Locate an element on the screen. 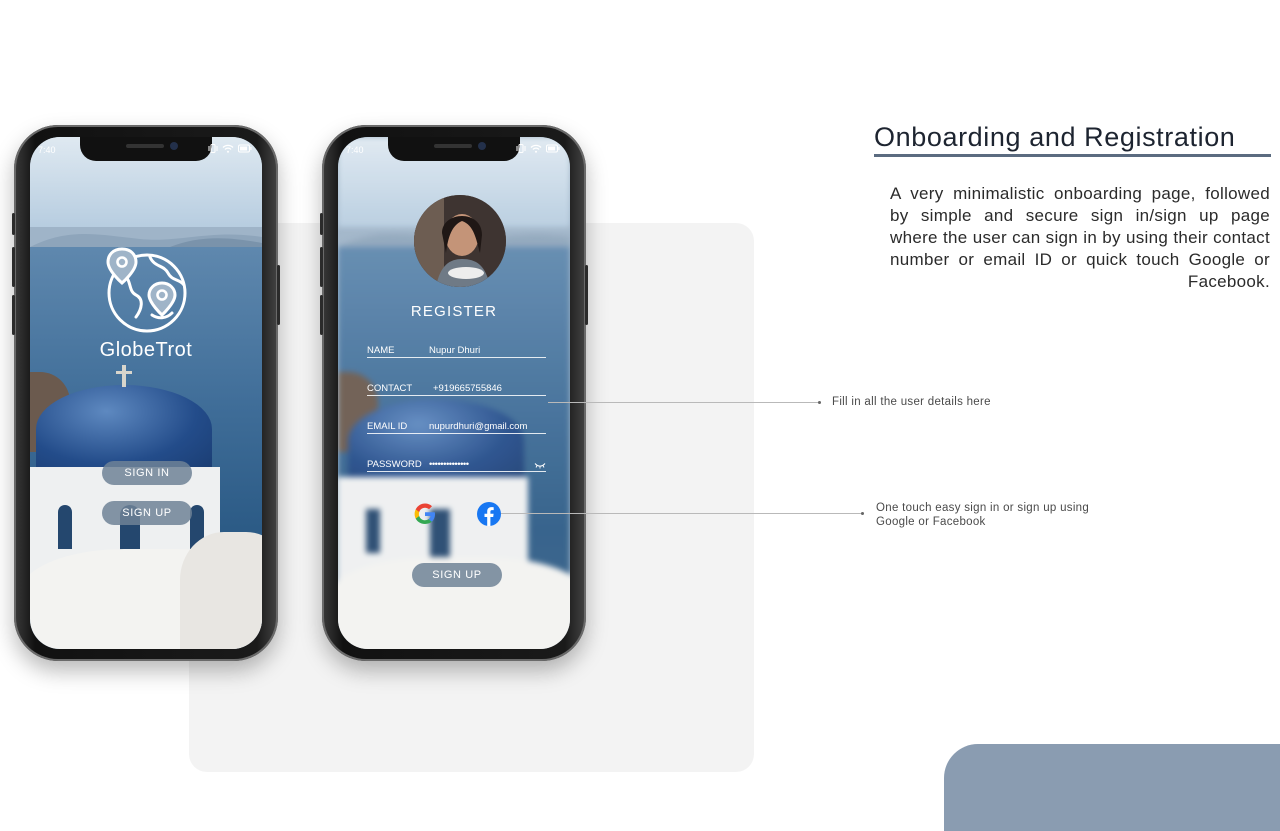 The image size is (1280, 831). contact-field: CONTACT +919665755846 is located at coordinates (456, 388).